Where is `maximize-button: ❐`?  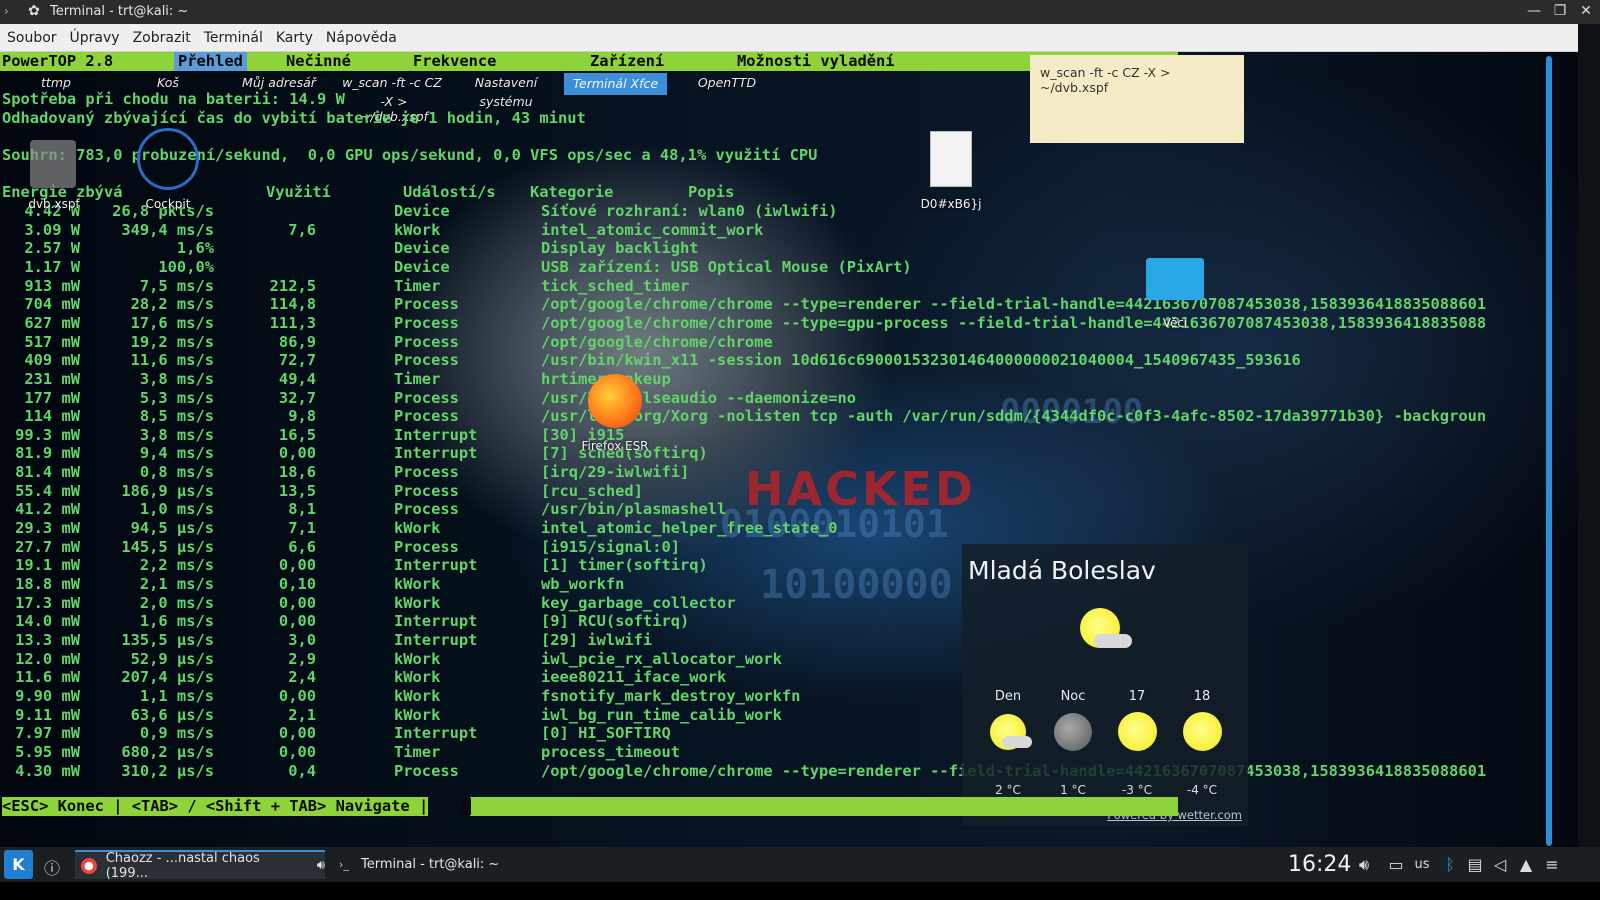
maximize-button: ❐ is located at coordinates (1560, 11).